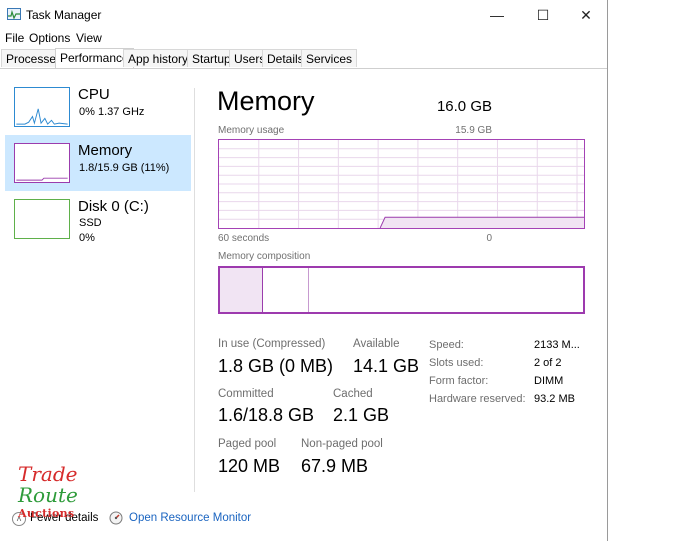 The image size is (700, 541). Describe the element at coordinates (14, 14) in the screenshot. I see `task-manager-icon` at that location.